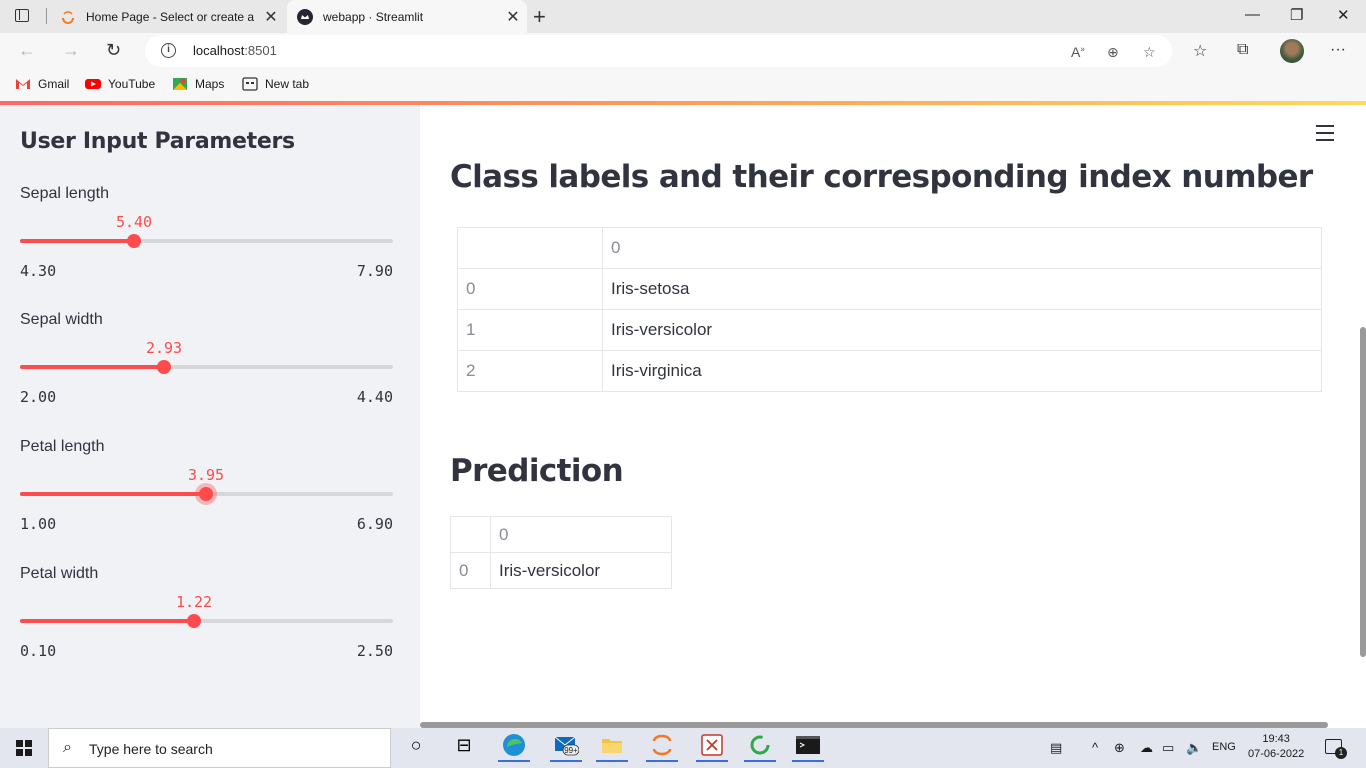 This screenshot has height=768, width=1366. I want to click on browser-tab-home: Home Page - Select or create a n ✕, so click(167, 16).